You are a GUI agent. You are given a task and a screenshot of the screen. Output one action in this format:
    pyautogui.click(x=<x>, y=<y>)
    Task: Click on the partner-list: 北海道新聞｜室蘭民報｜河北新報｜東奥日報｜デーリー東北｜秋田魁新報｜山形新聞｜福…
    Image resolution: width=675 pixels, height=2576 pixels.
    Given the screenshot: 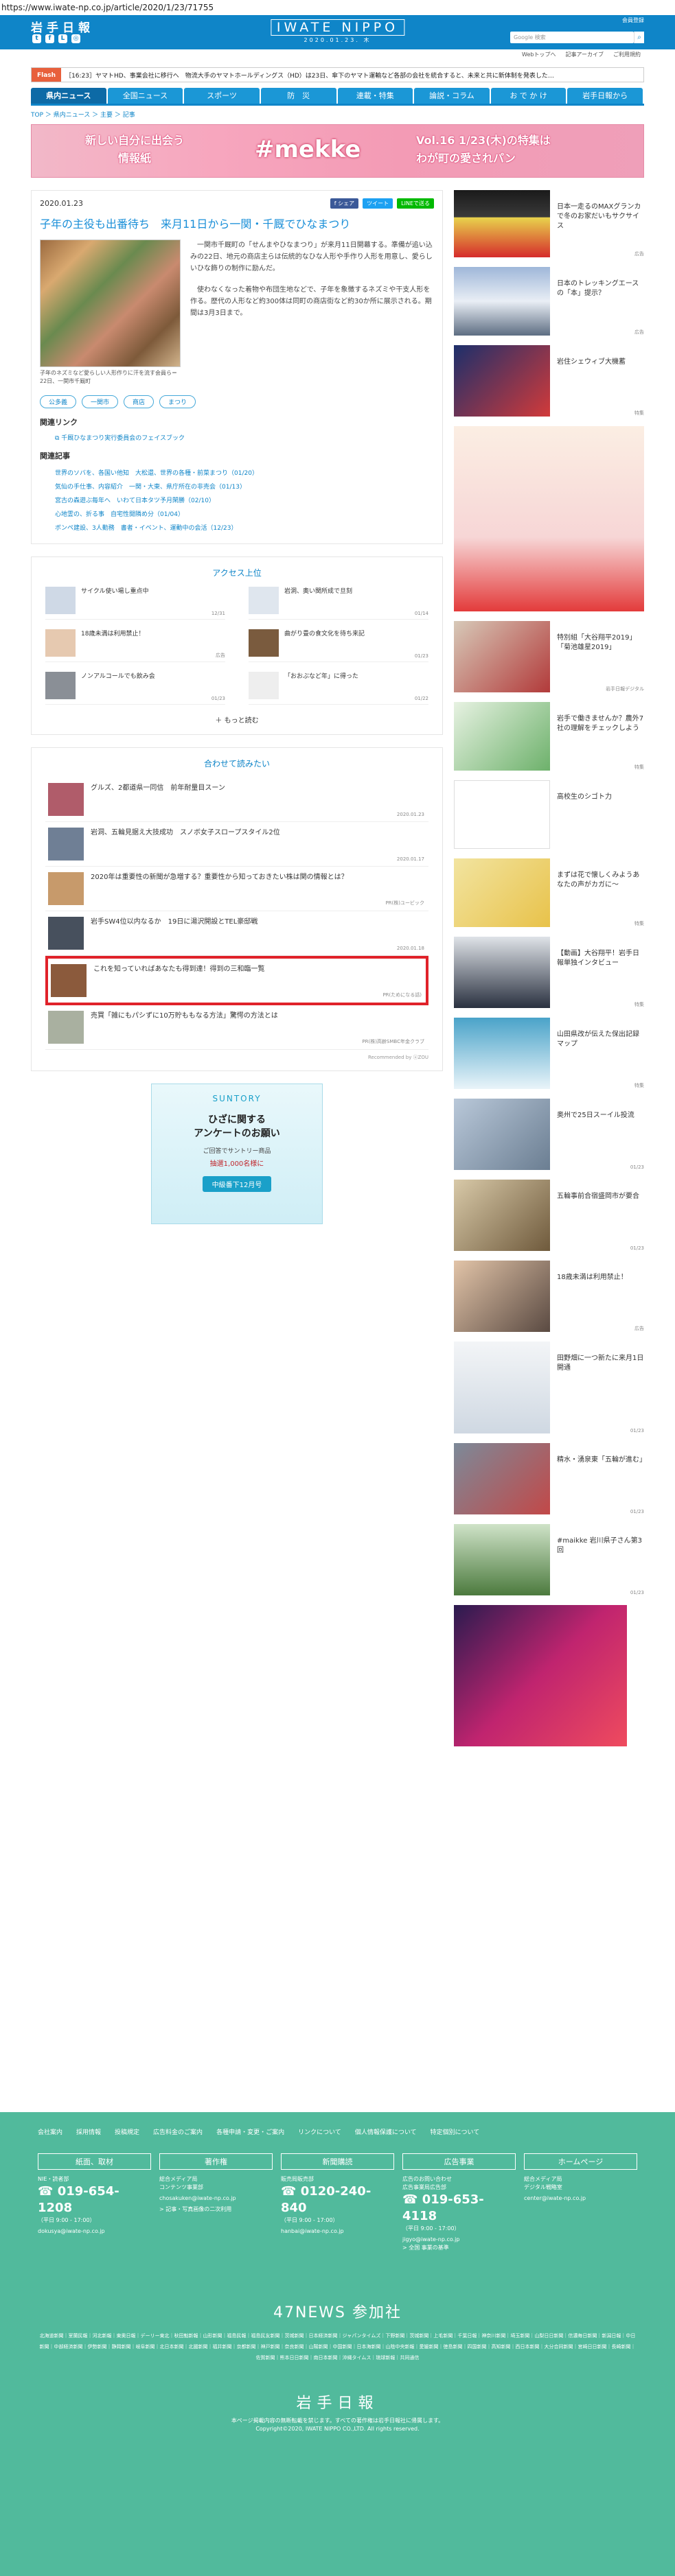 What is the action you would take?
    pyautogui.click(x=337, y=2346)
    